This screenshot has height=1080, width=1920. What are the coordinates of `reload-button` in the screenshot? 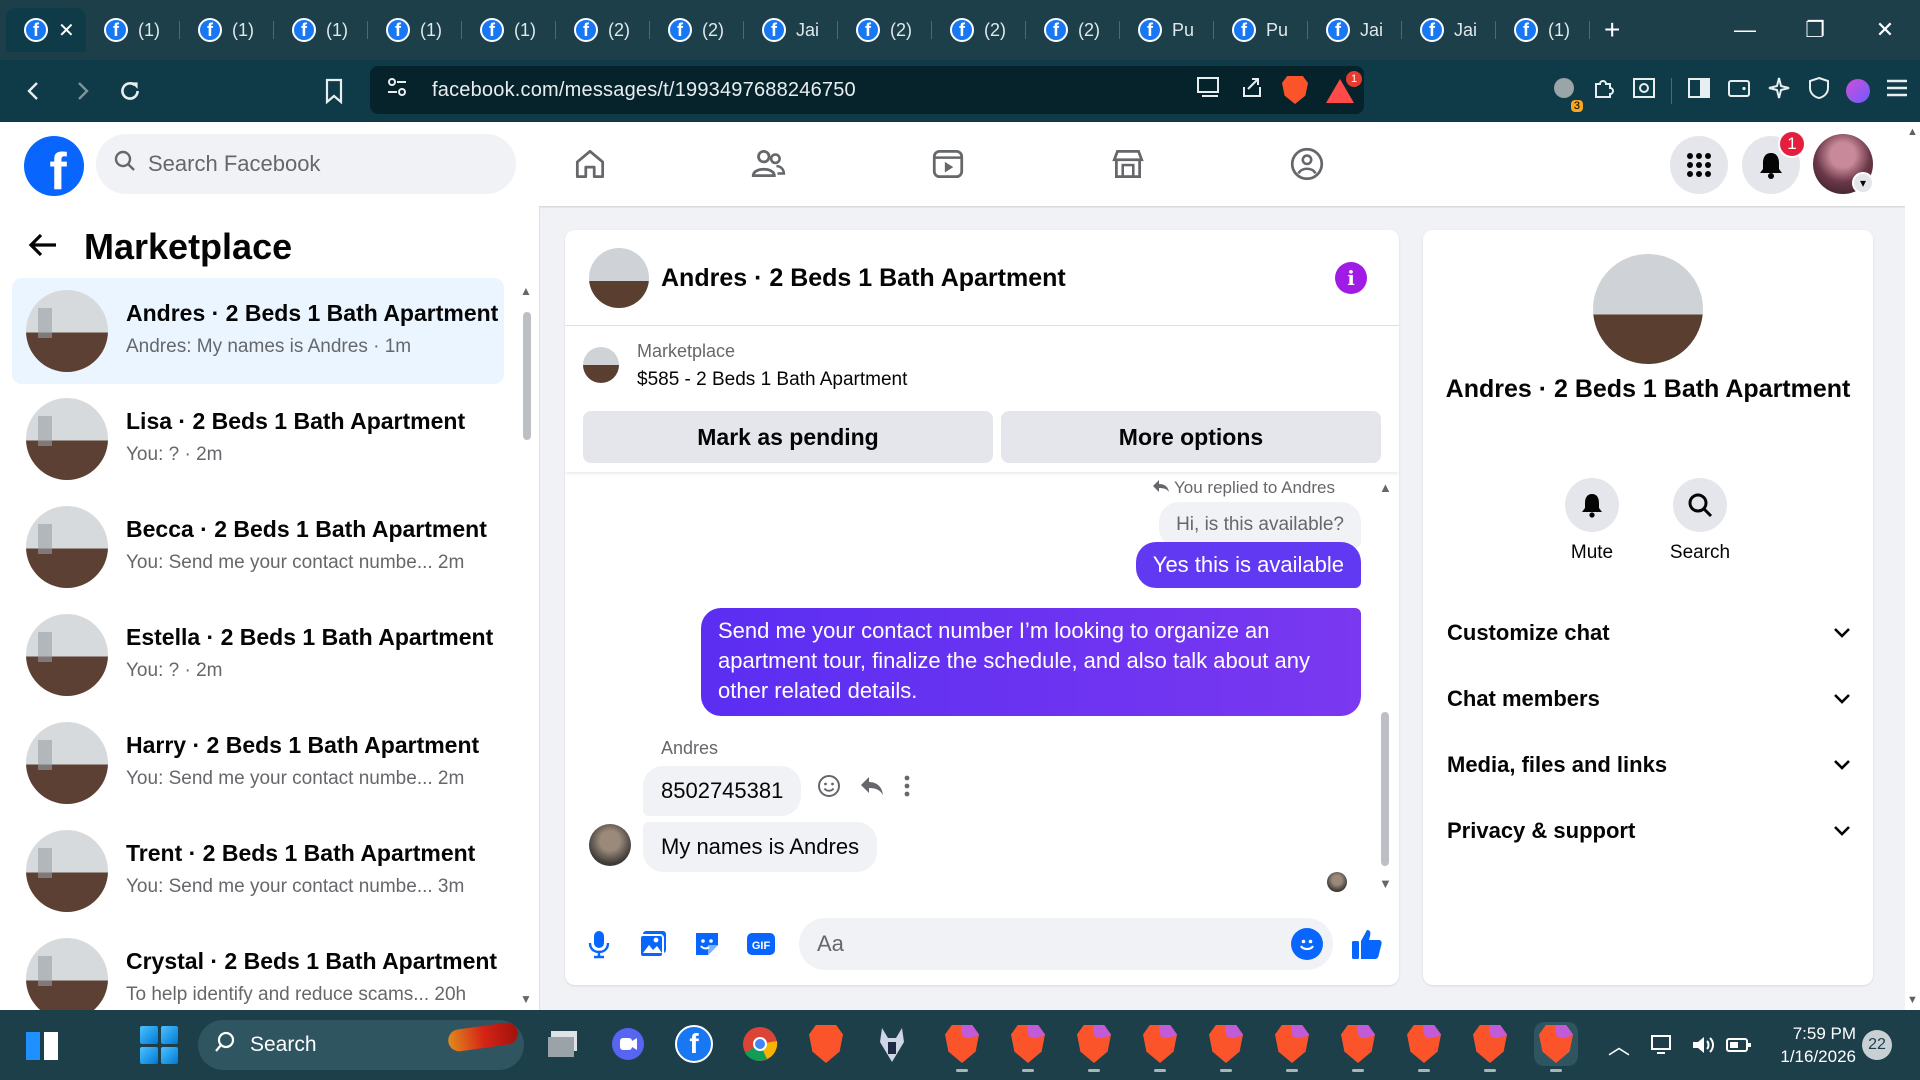 It's located at (130, 91).